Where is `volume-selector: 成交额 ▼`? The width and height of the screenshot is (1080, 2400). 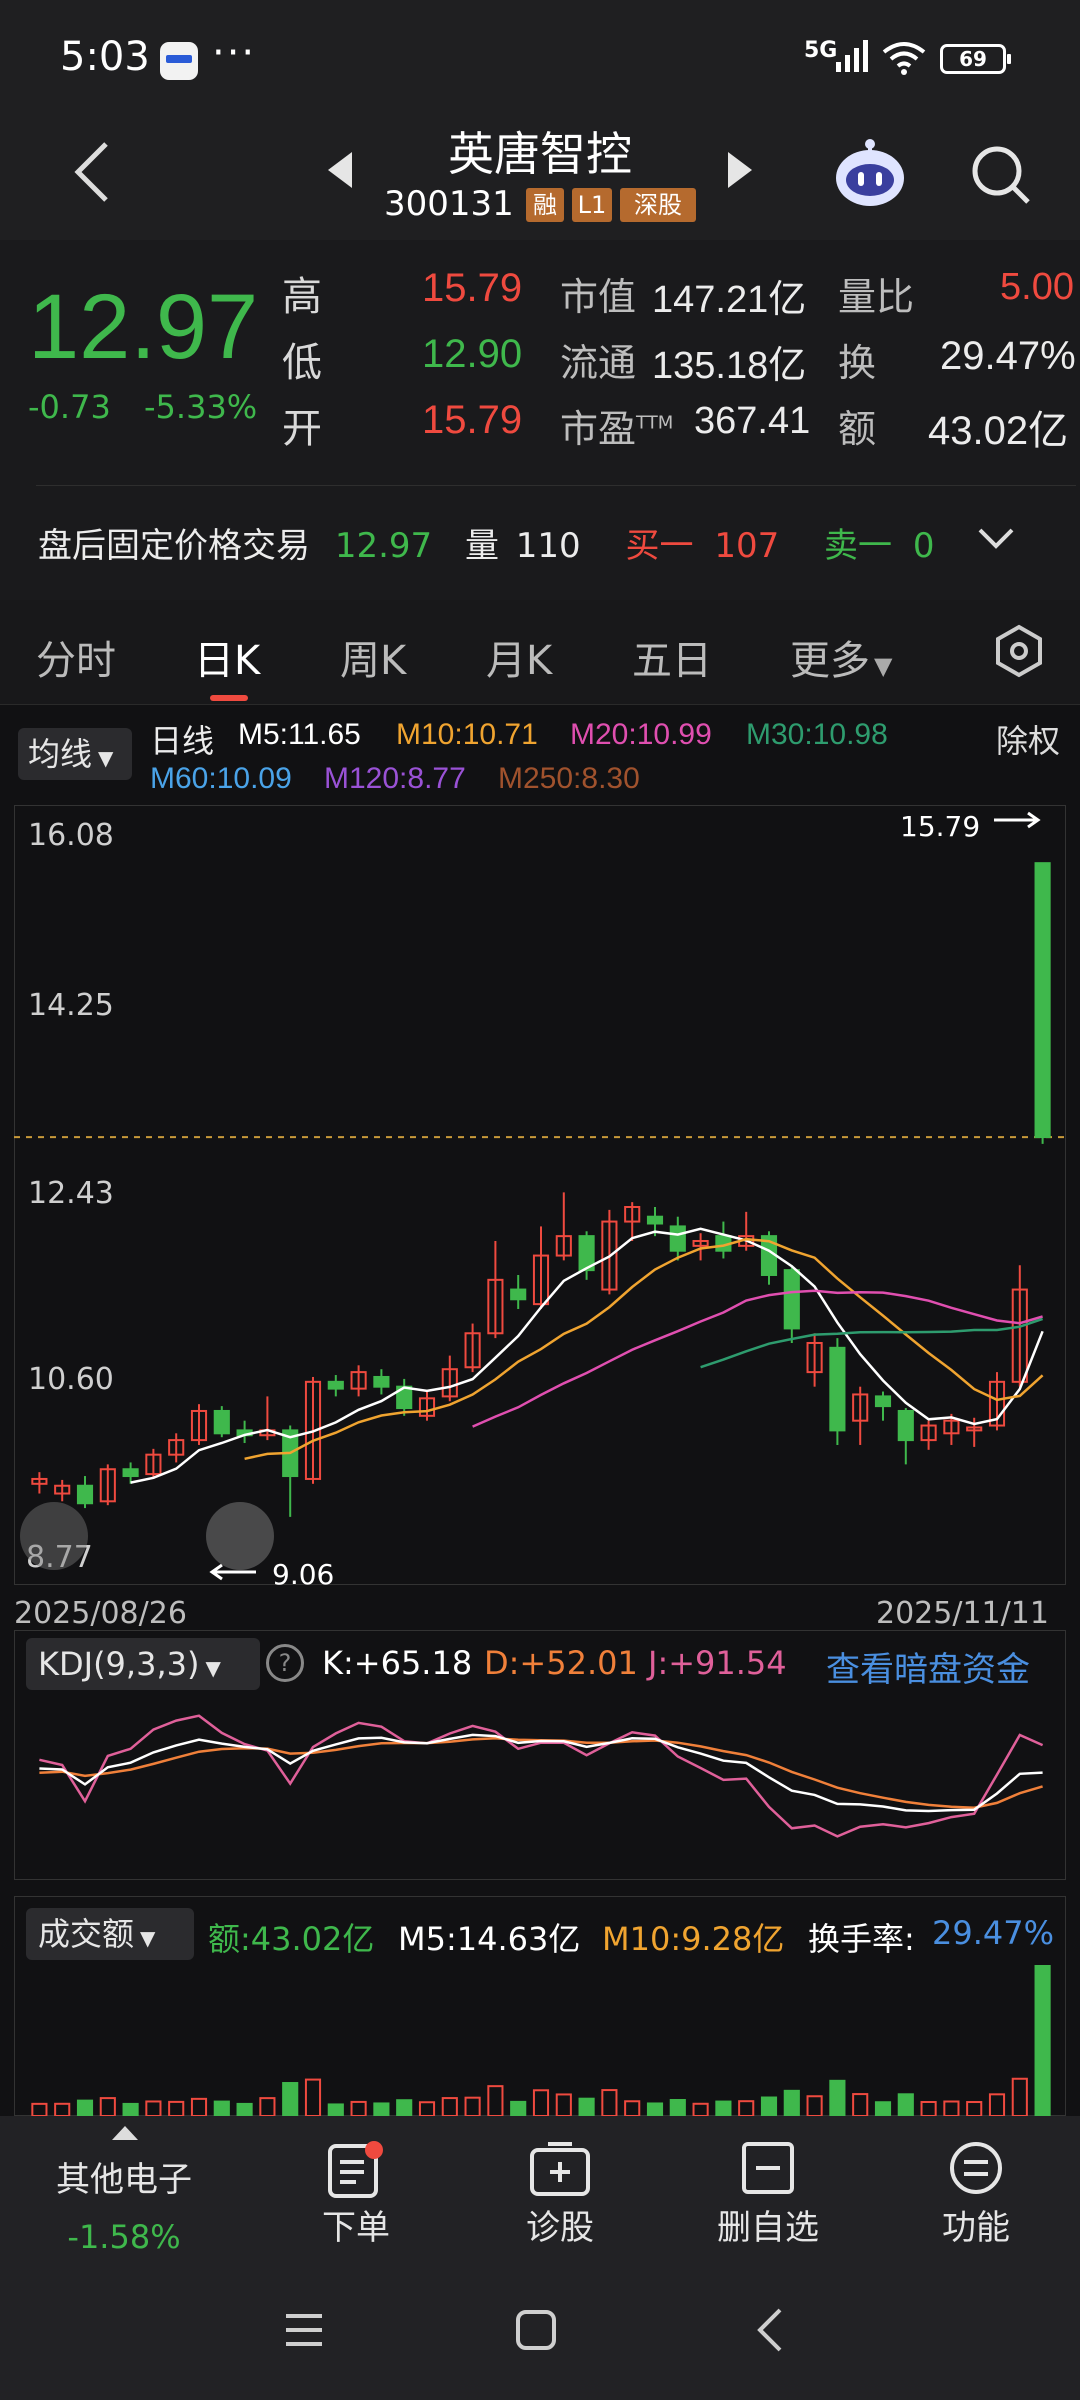
volume-selector: 成交额 ▼ is located at coordinates (110, 1934).